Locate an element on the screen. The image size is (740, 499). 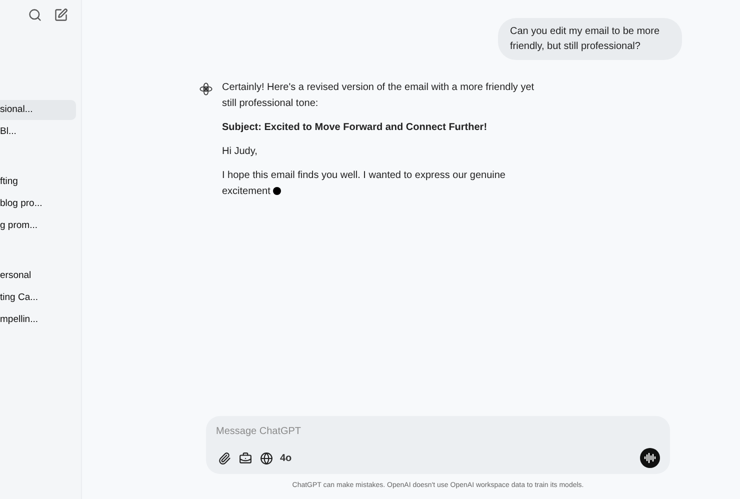
tools-button is located at coordinates (245, 458).